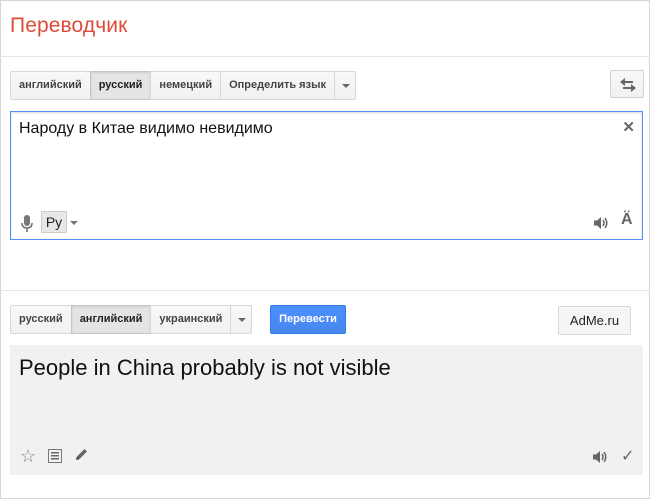 Image resolution: width=650 pixels, height=499 pixels. Describe the element at coordinates (111, 319) in the screenshot. I see `target-lang-english: английский` at that location.